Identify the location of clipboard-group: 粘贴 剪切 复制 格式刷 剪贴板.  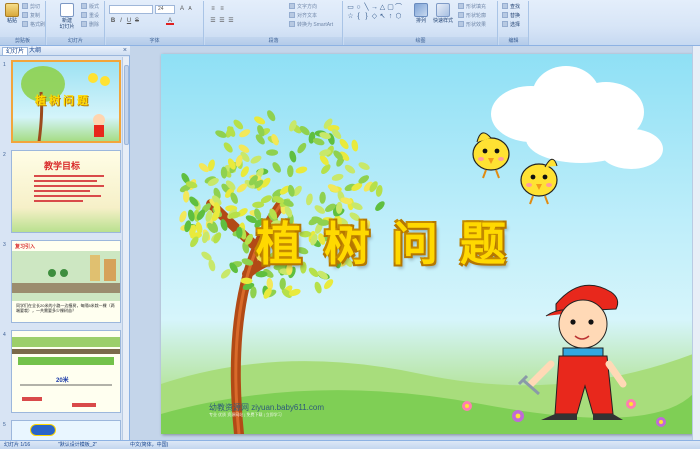
(23, 23).